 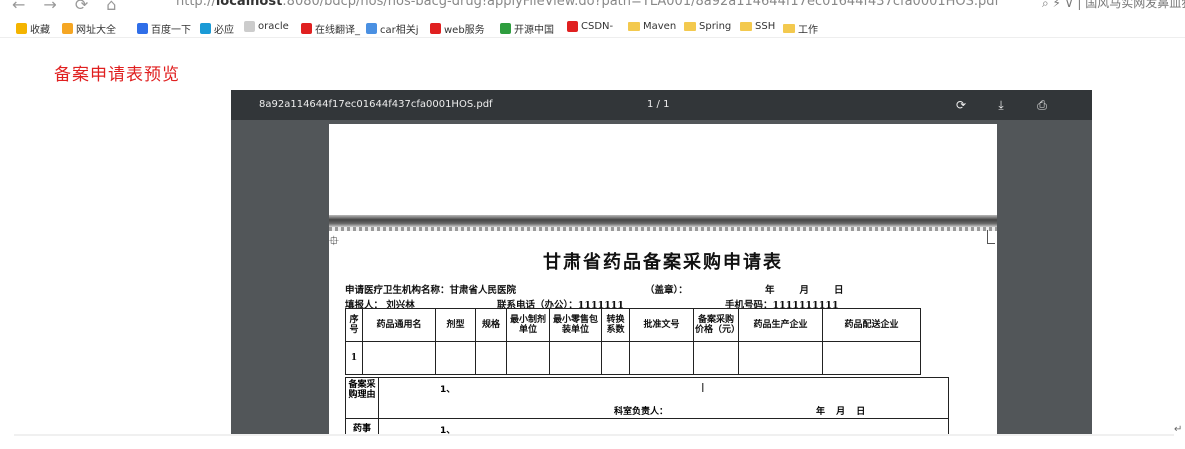 I want to click on pharmacy-label: 药事, so click(x=362, y=427).